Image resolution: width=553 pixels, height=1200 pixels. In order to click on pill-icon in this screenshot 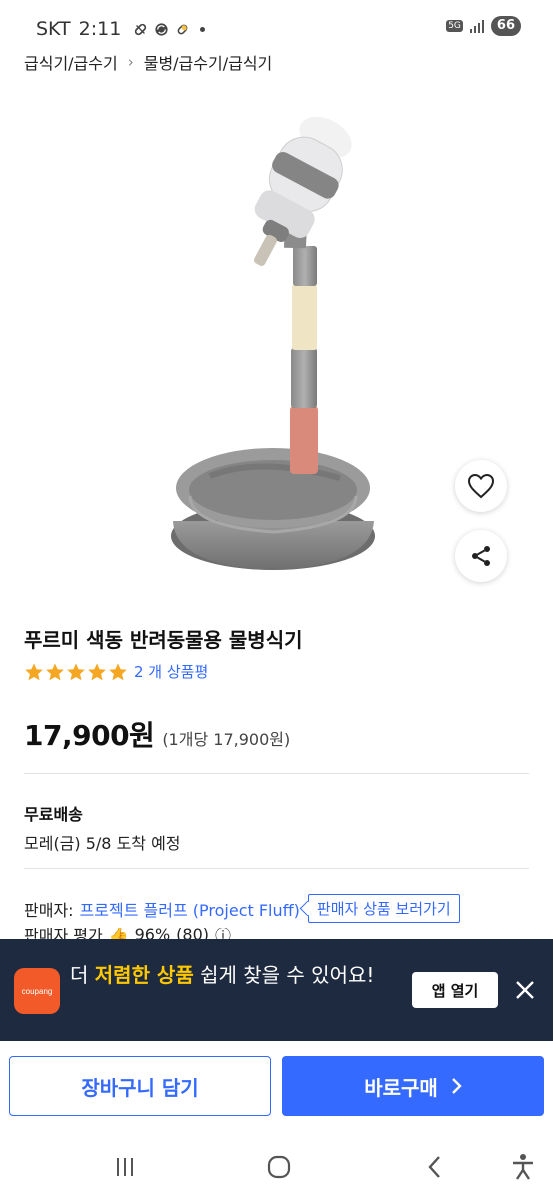, I will do `click(141, 29)`.